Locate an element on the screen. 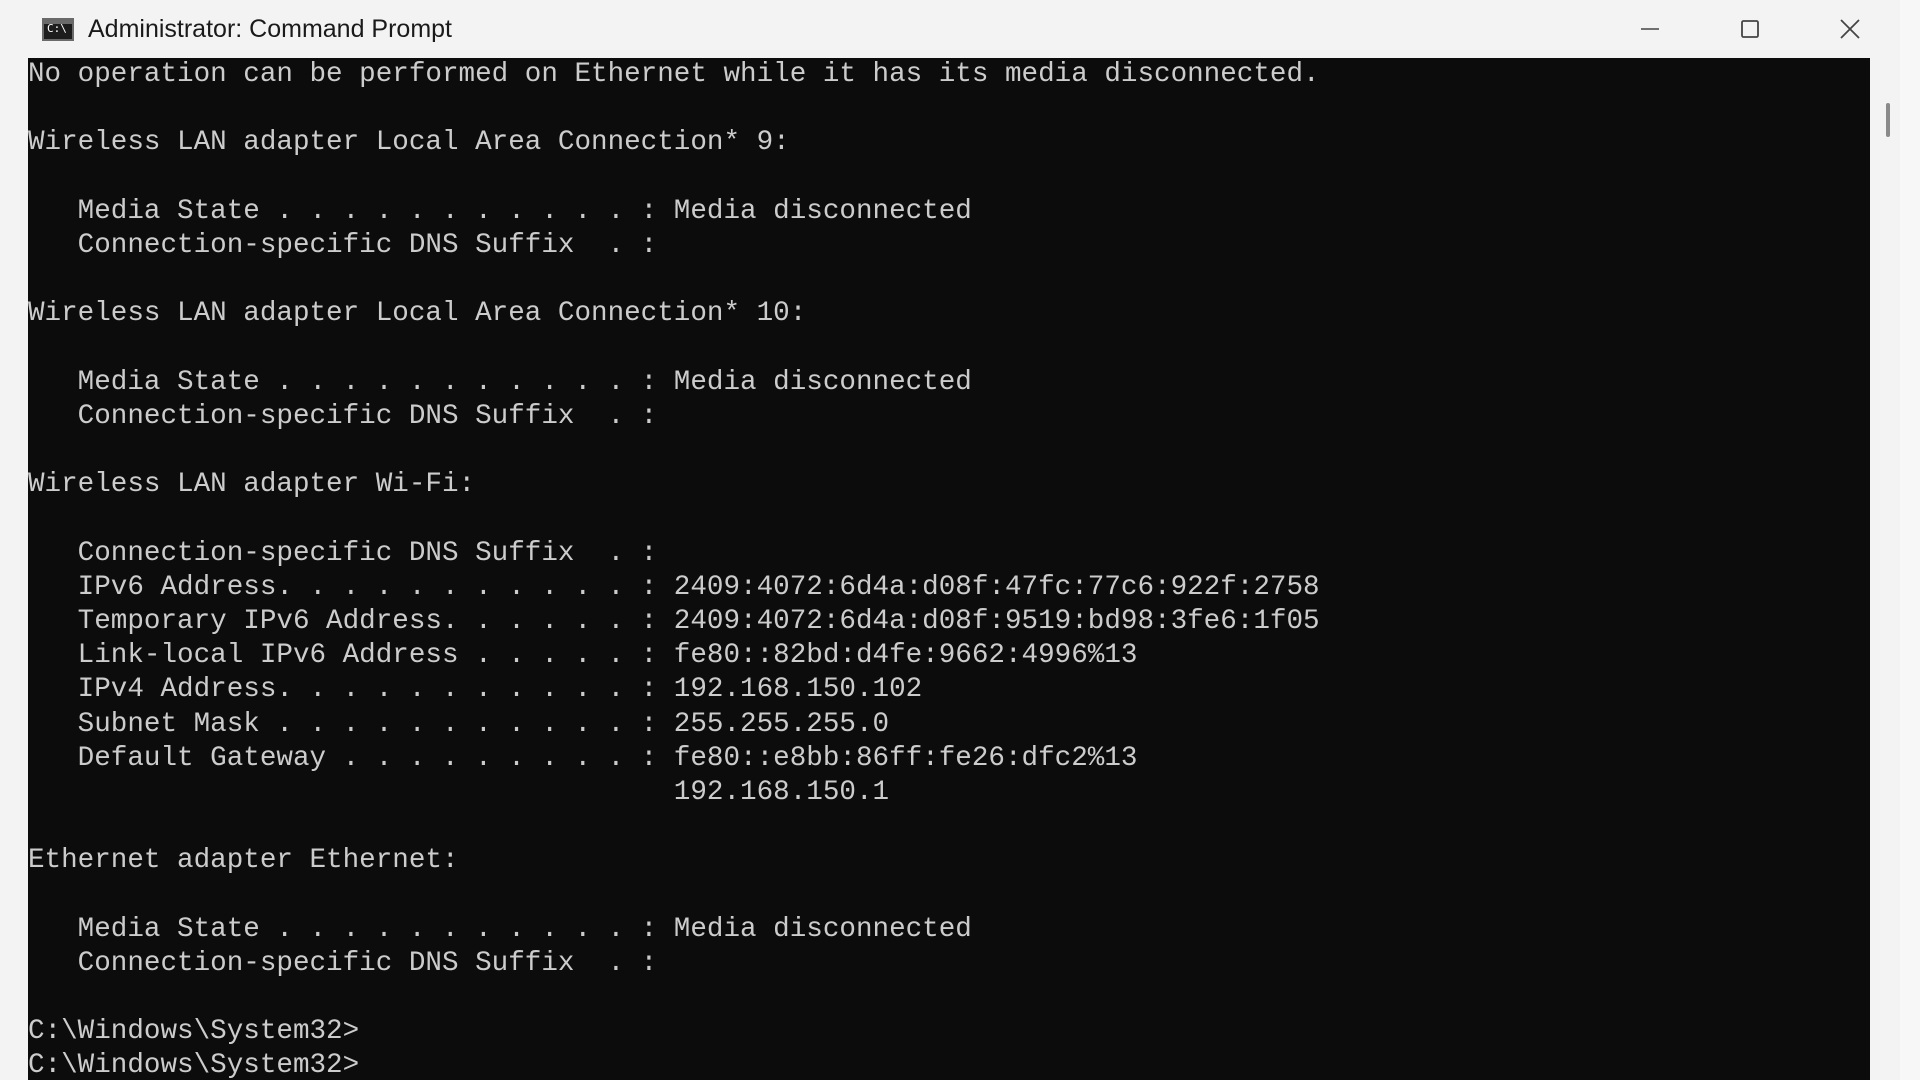  maximize-icon is located at coordinates (1750, 29).